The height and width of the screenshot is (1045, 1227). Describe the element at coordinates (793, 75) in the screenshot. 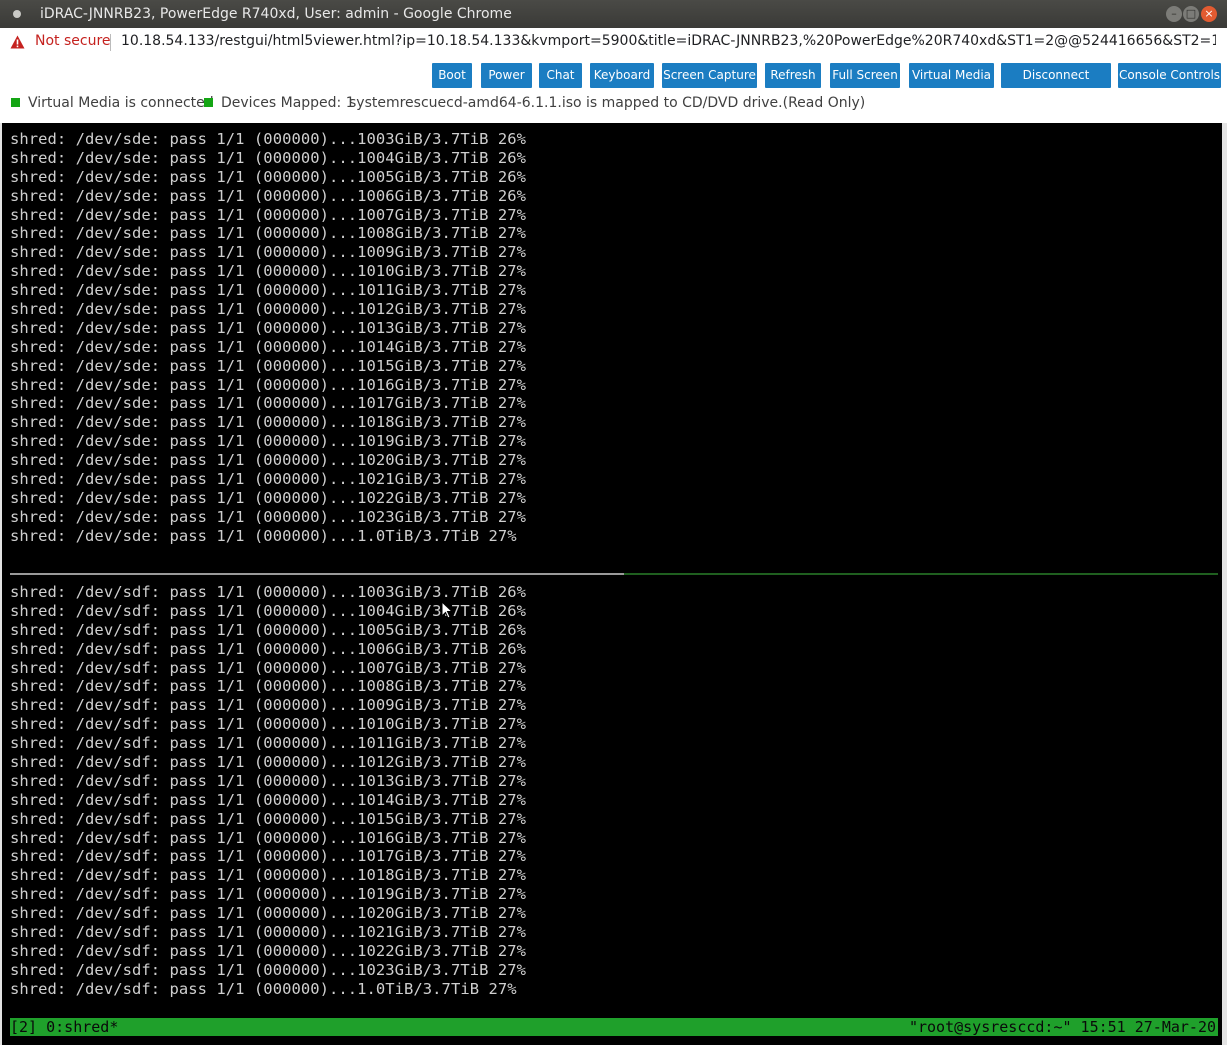

I see `refresh-button: Refresh` at that location.